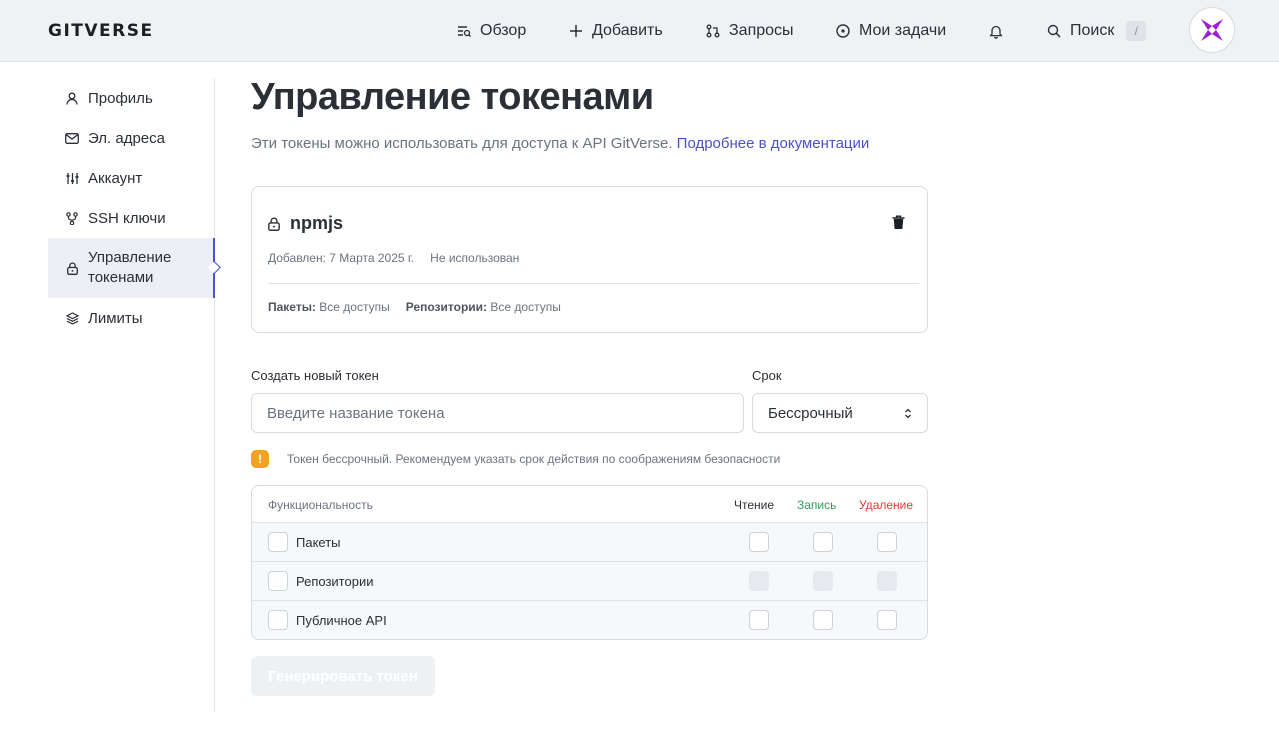 Image resolution: width=1279 pixels, height=753 pixels. What do you see at coordinates (525, 307) in the screenshot?
I see `repos-perm-value: Все доступы` at bounding box center [525, 307].